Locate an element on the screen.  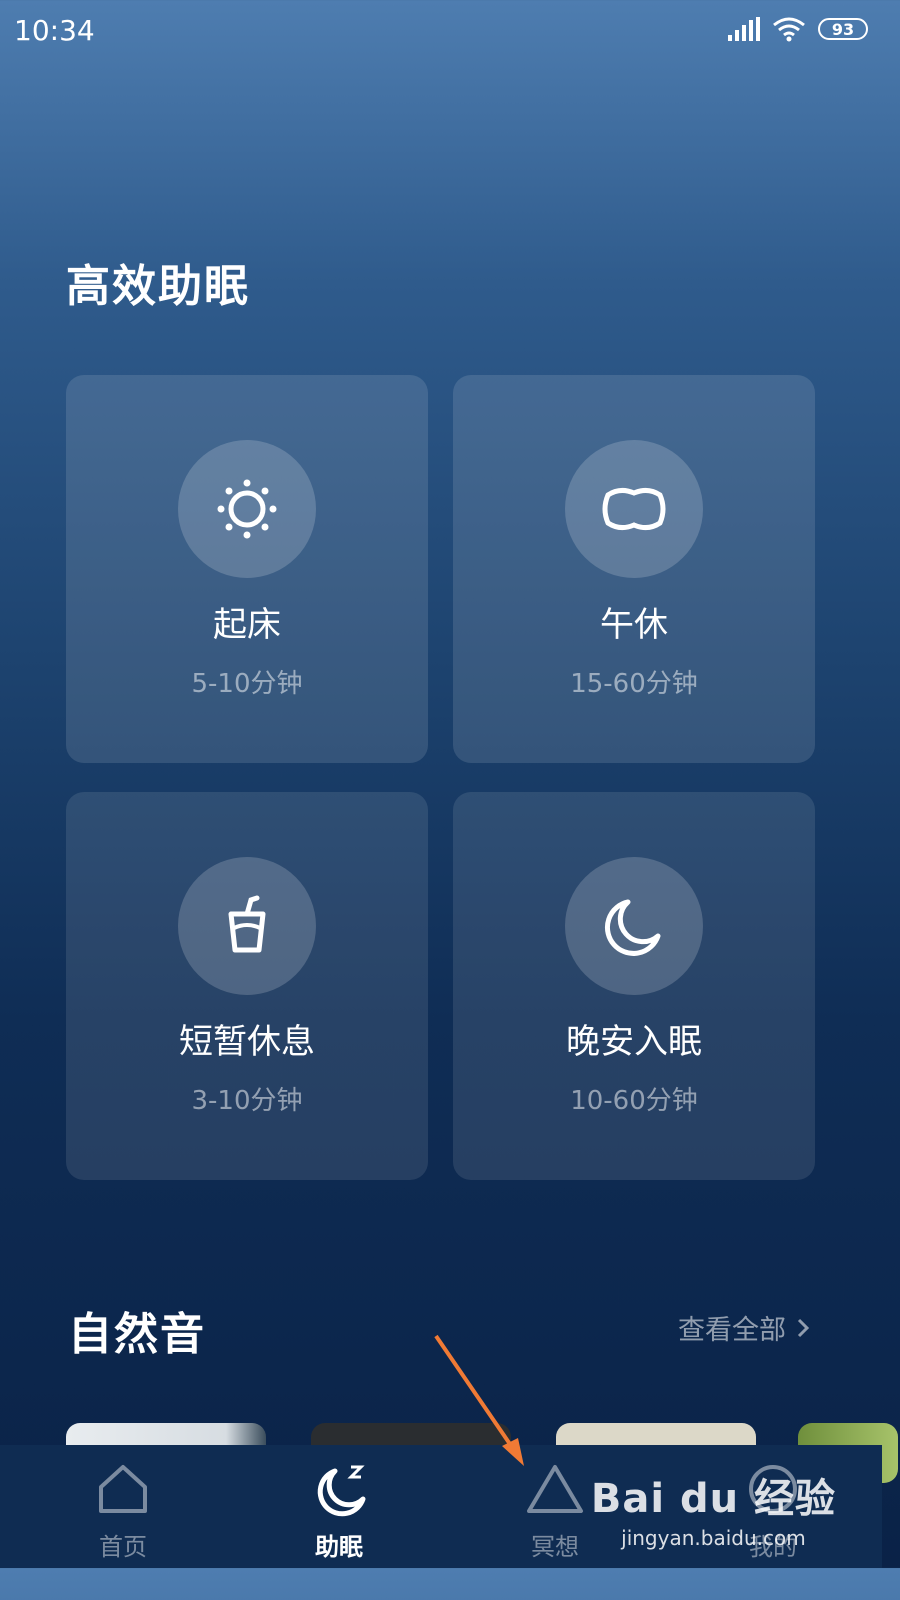
cup-icon is located at coordinates (247, 924).